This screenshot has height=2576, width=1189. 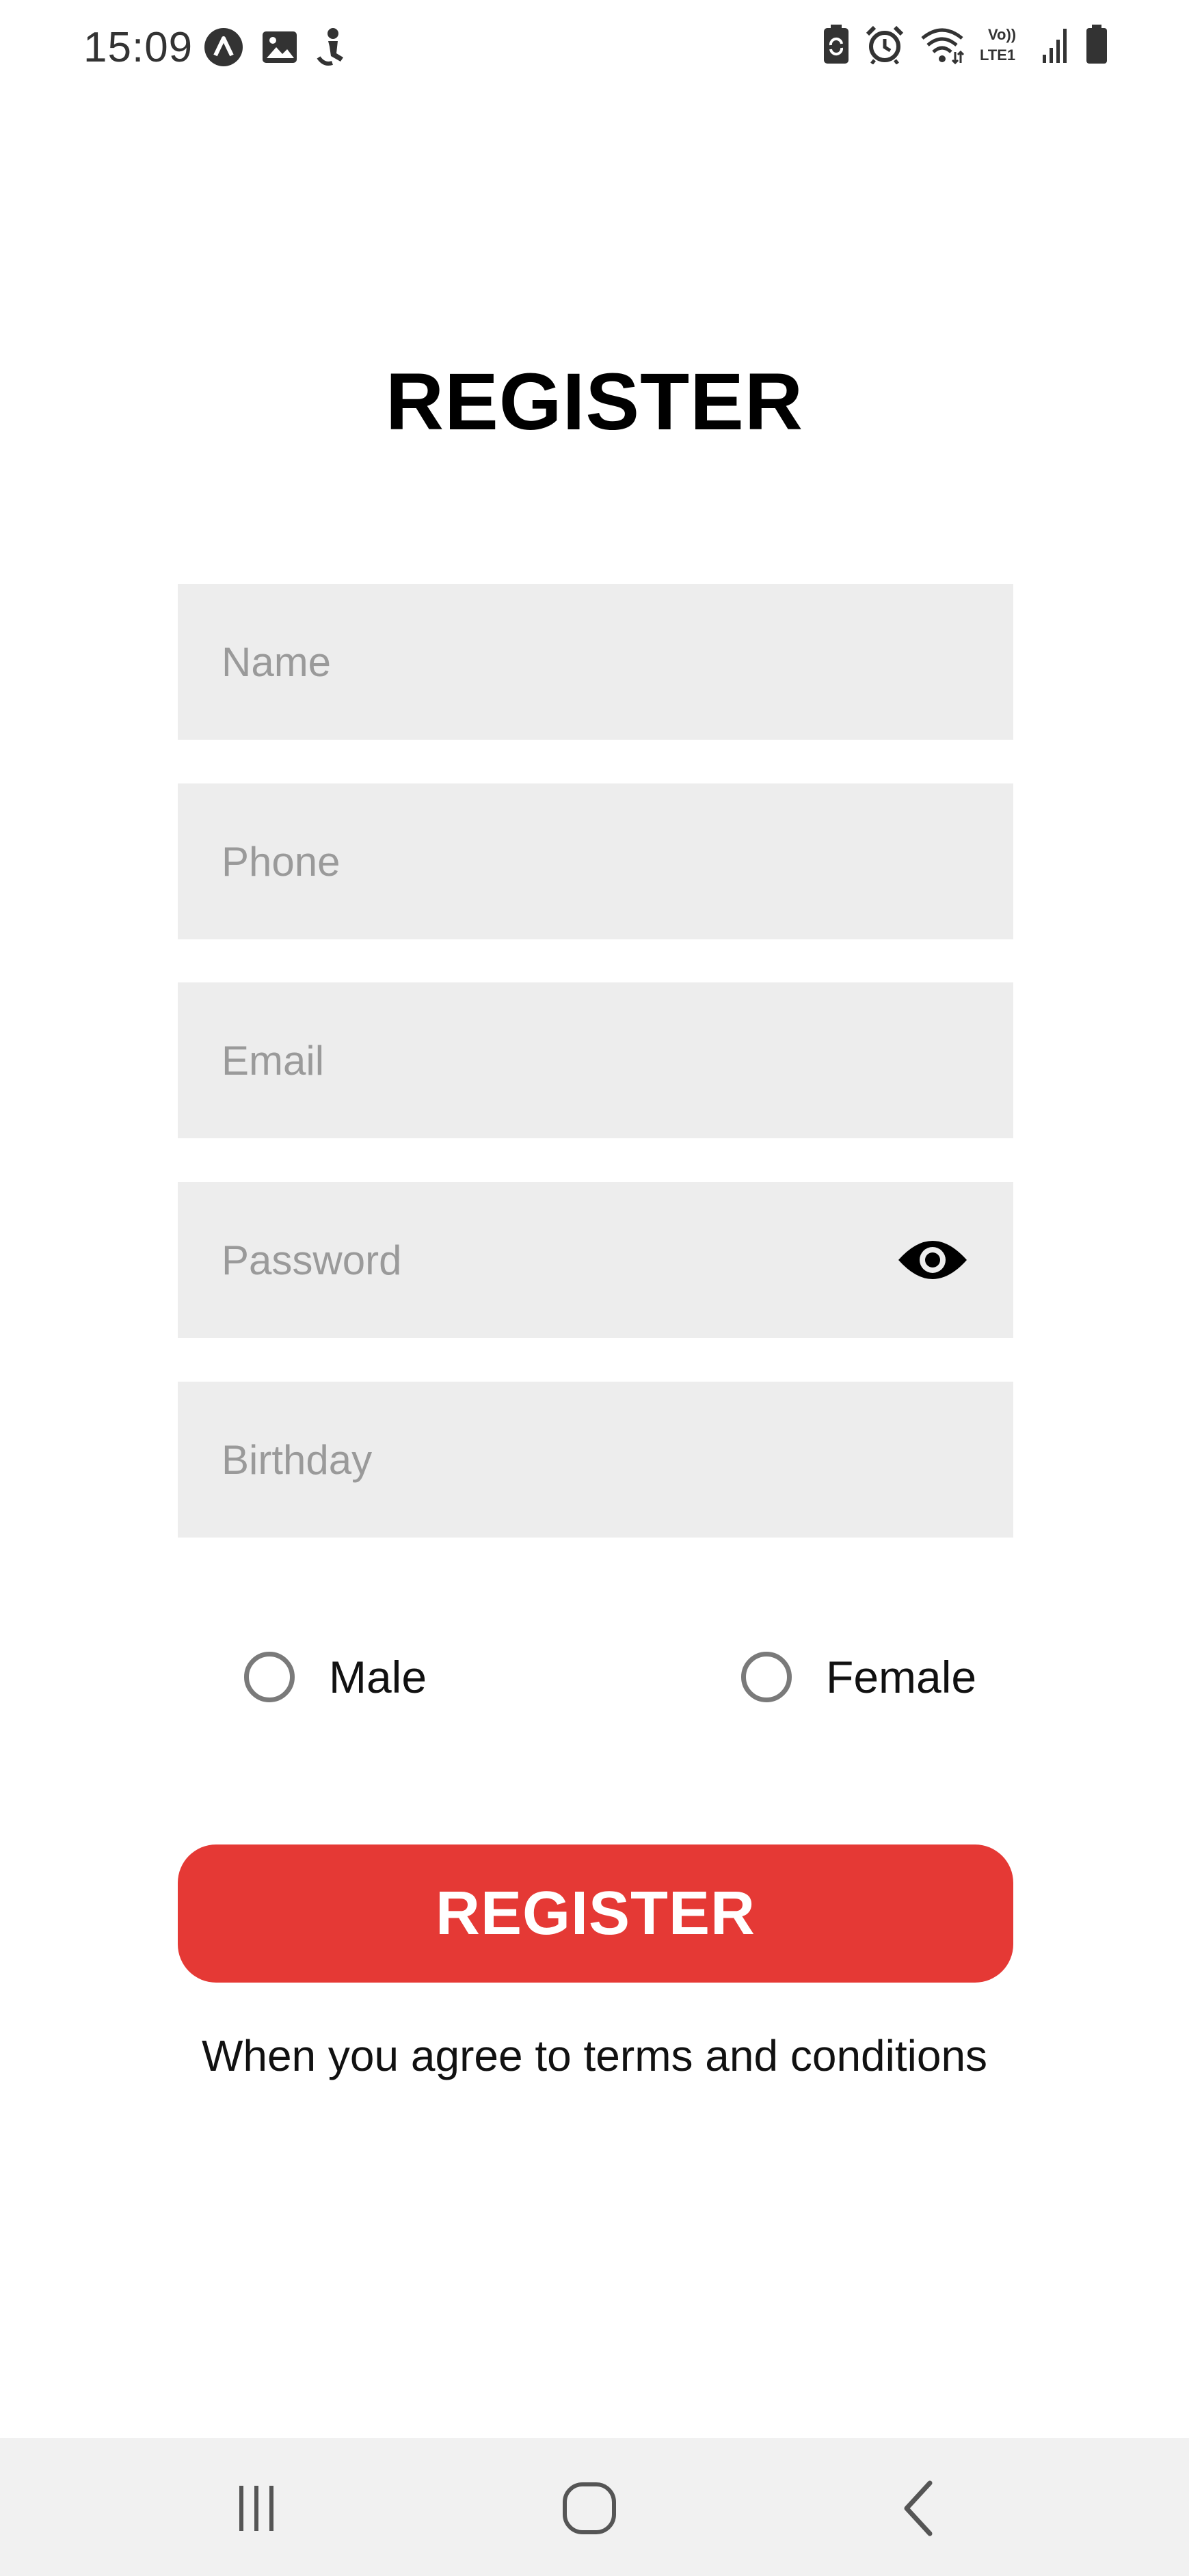 I want to click on gender-option-female: Female, so click(x=858, y=1677).